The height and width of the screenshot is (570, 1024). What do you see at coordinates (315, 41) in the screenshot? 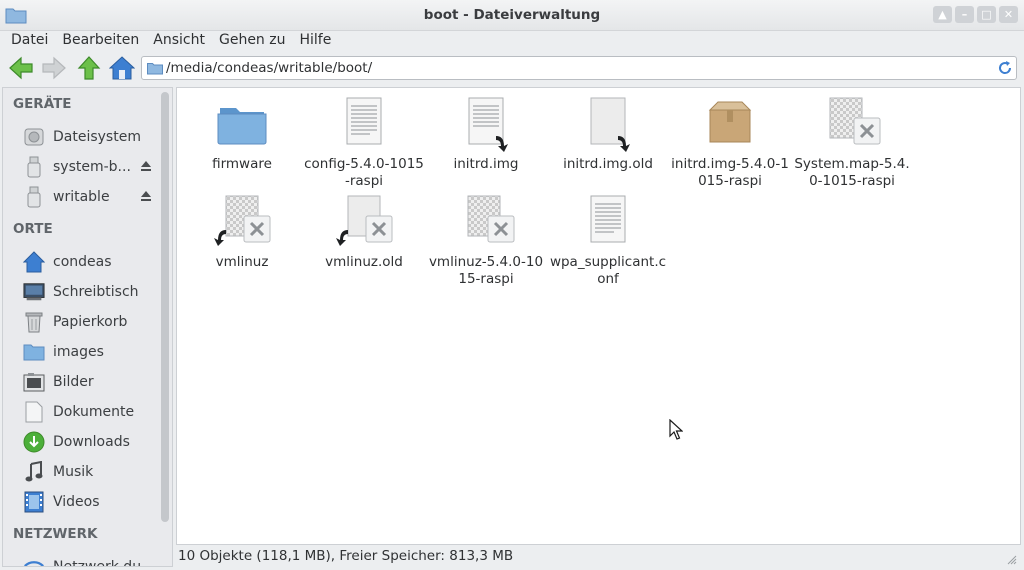
I see `menu-hilfe: Hilfe` at bounding box center [315, 41].